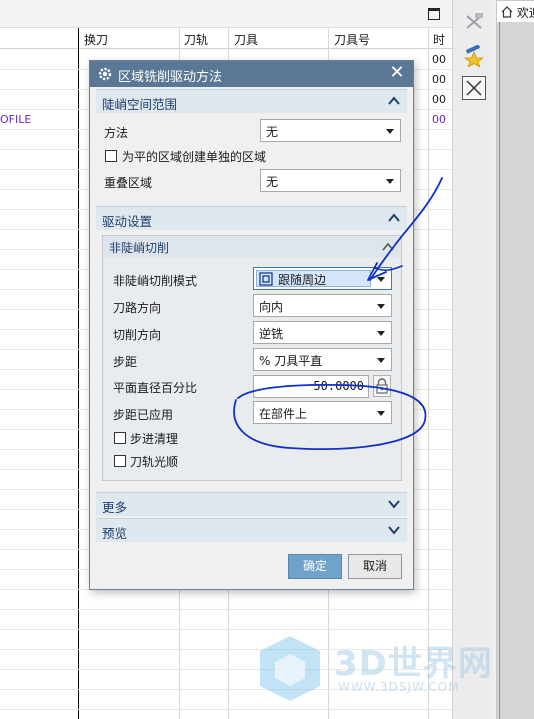 The image size is (534, 719). Describe the element at coordinates (155, 388) in the screenshot. I see `flat-diameter-percent-label: 平面直径百分比` at that location.